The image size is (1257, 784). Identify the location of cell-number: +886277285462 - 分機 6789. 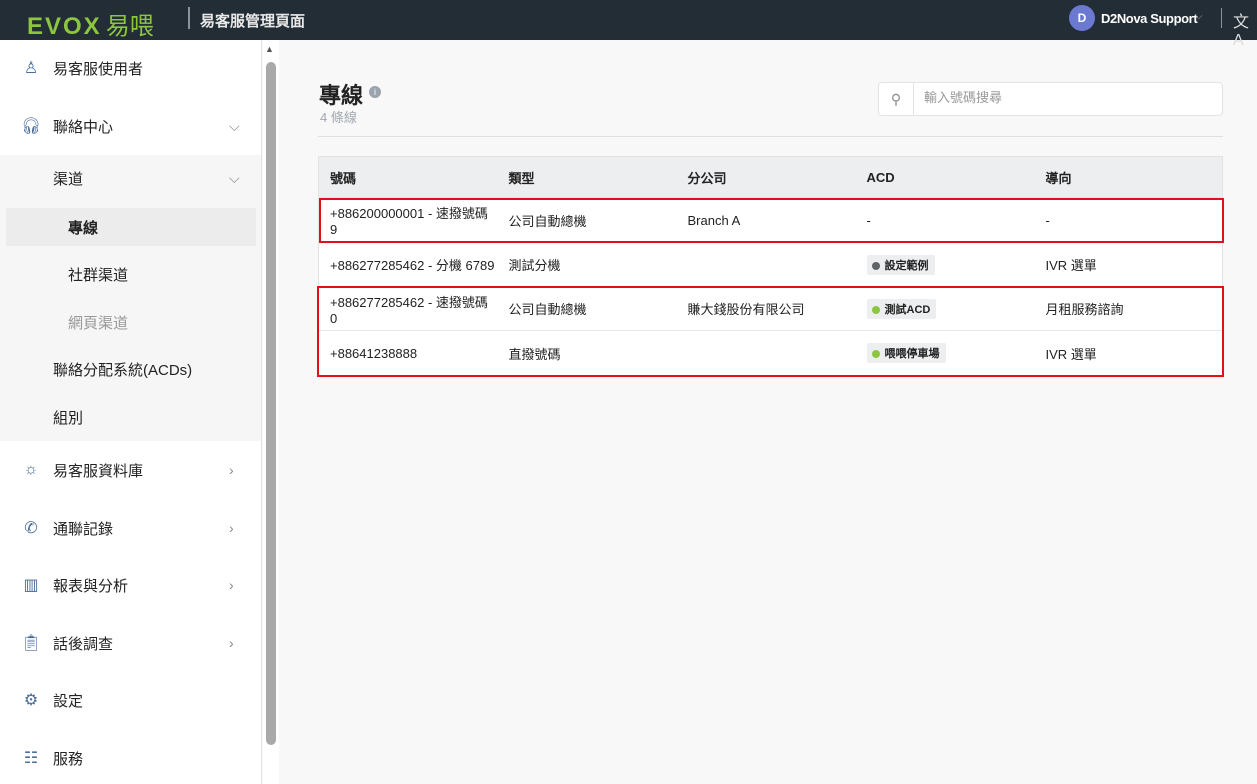
(408, 264).